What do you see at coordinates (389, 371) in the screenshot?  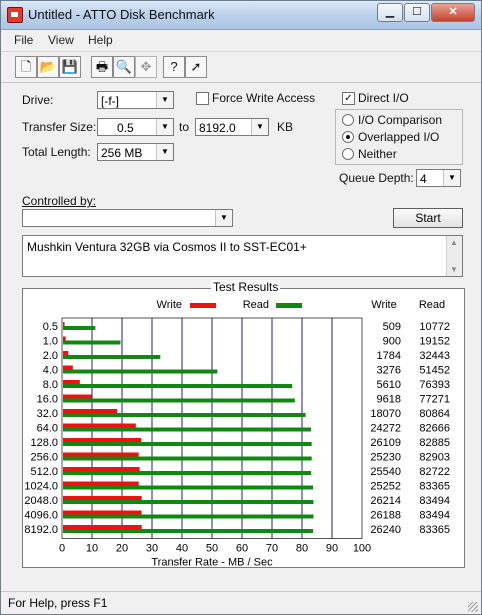 I see `write-value-label: 3276` at bounding box center [389, 371].